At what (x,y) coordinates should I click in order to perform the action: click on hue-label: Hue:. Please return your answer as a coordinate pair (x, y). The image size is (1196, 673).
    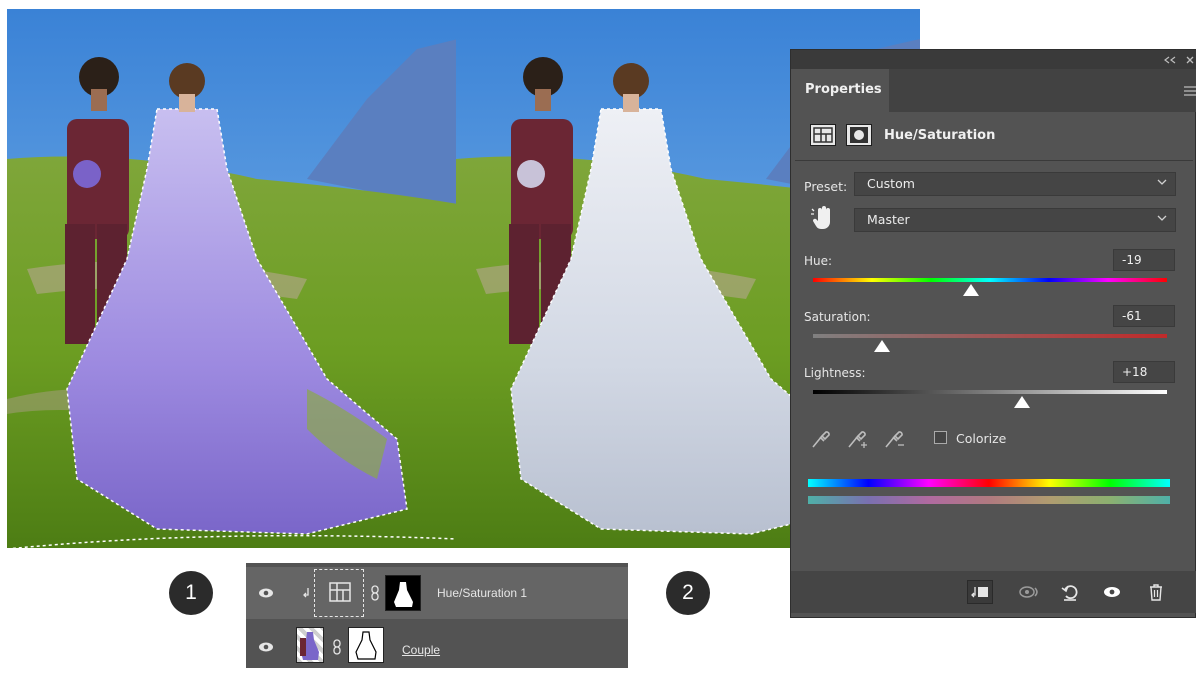
    Looking at the image, I should click on (818, 261).